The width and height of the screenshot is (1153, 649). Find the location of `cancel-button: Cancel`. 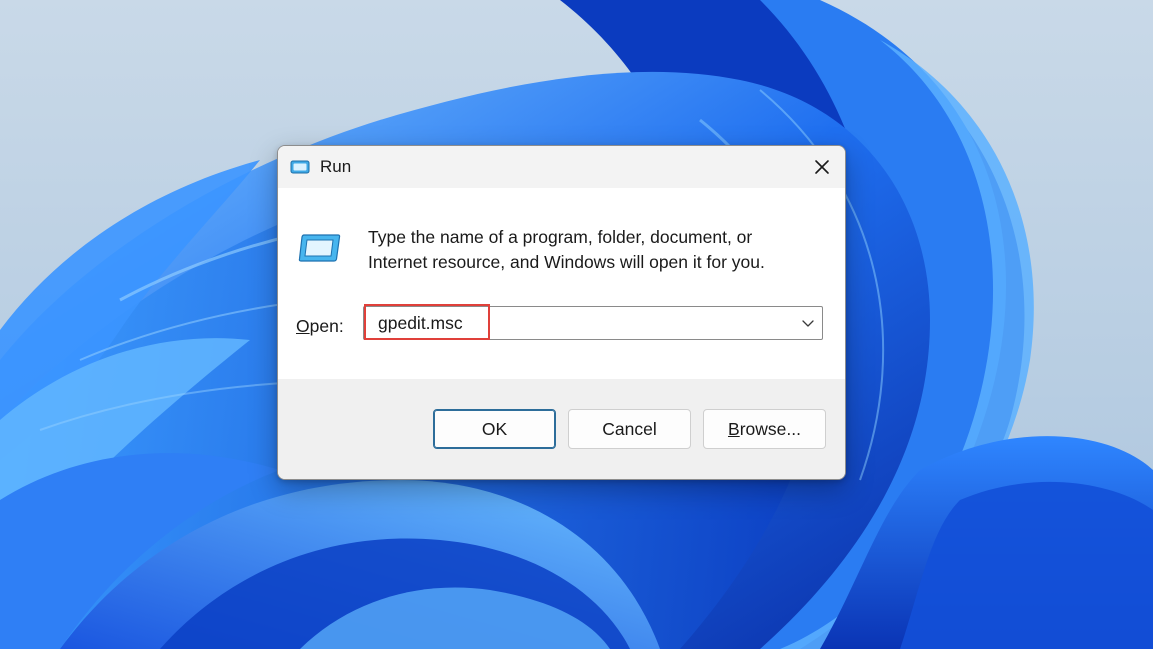

cancel-button: Cancel is located at coordinates (629, 429).